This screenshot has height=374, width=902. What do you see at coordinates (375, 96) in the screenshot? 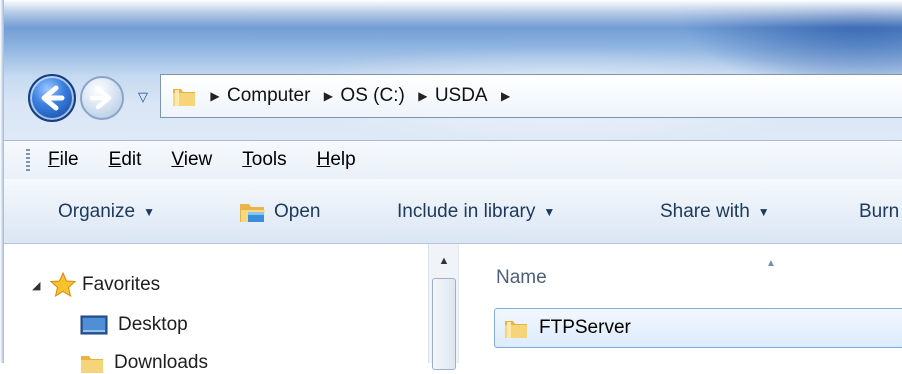
I see `breadcrumb-os-c: OS (C:)` at bounding box center [375, 96].